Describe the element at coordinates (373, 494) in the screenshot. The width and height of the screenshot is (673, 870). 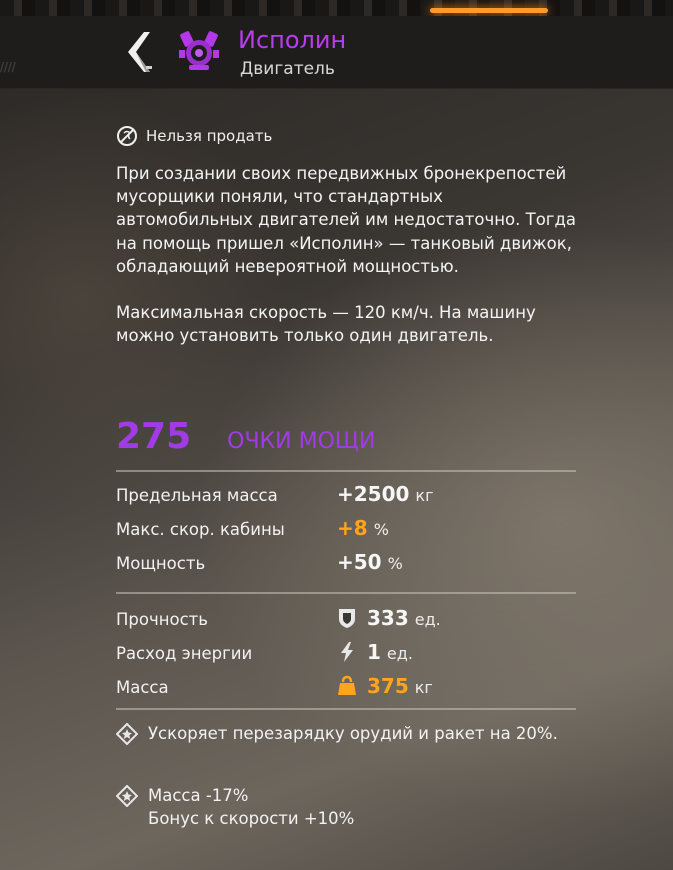
I see `stat-value: +2500` at that location.